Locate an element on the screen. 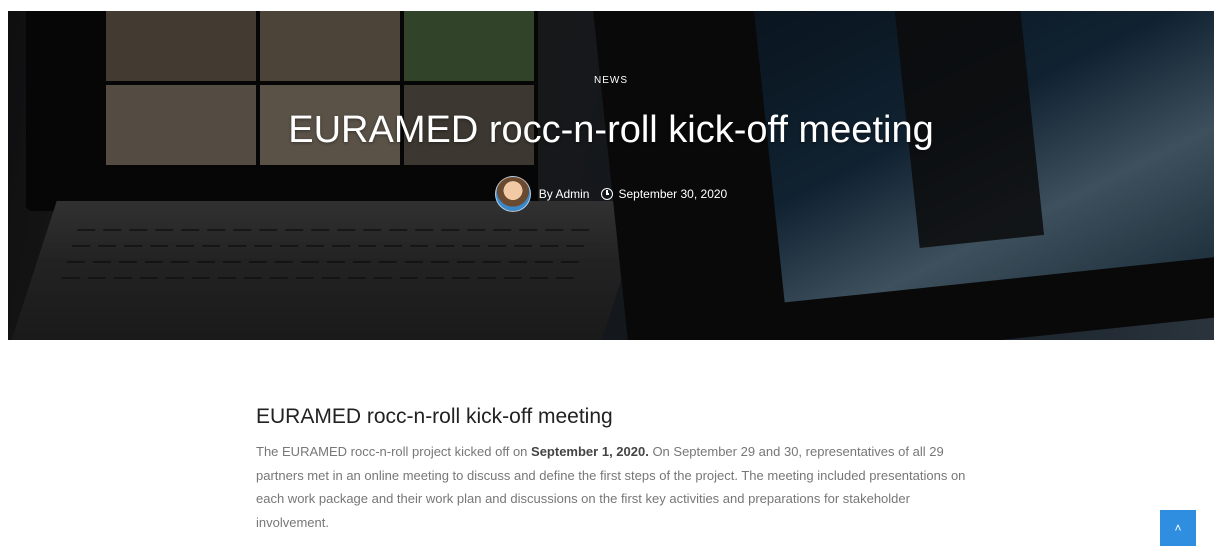 The image size is (1214, 547). date-text: September 30, 2020 is located at coordinates (673, 194).